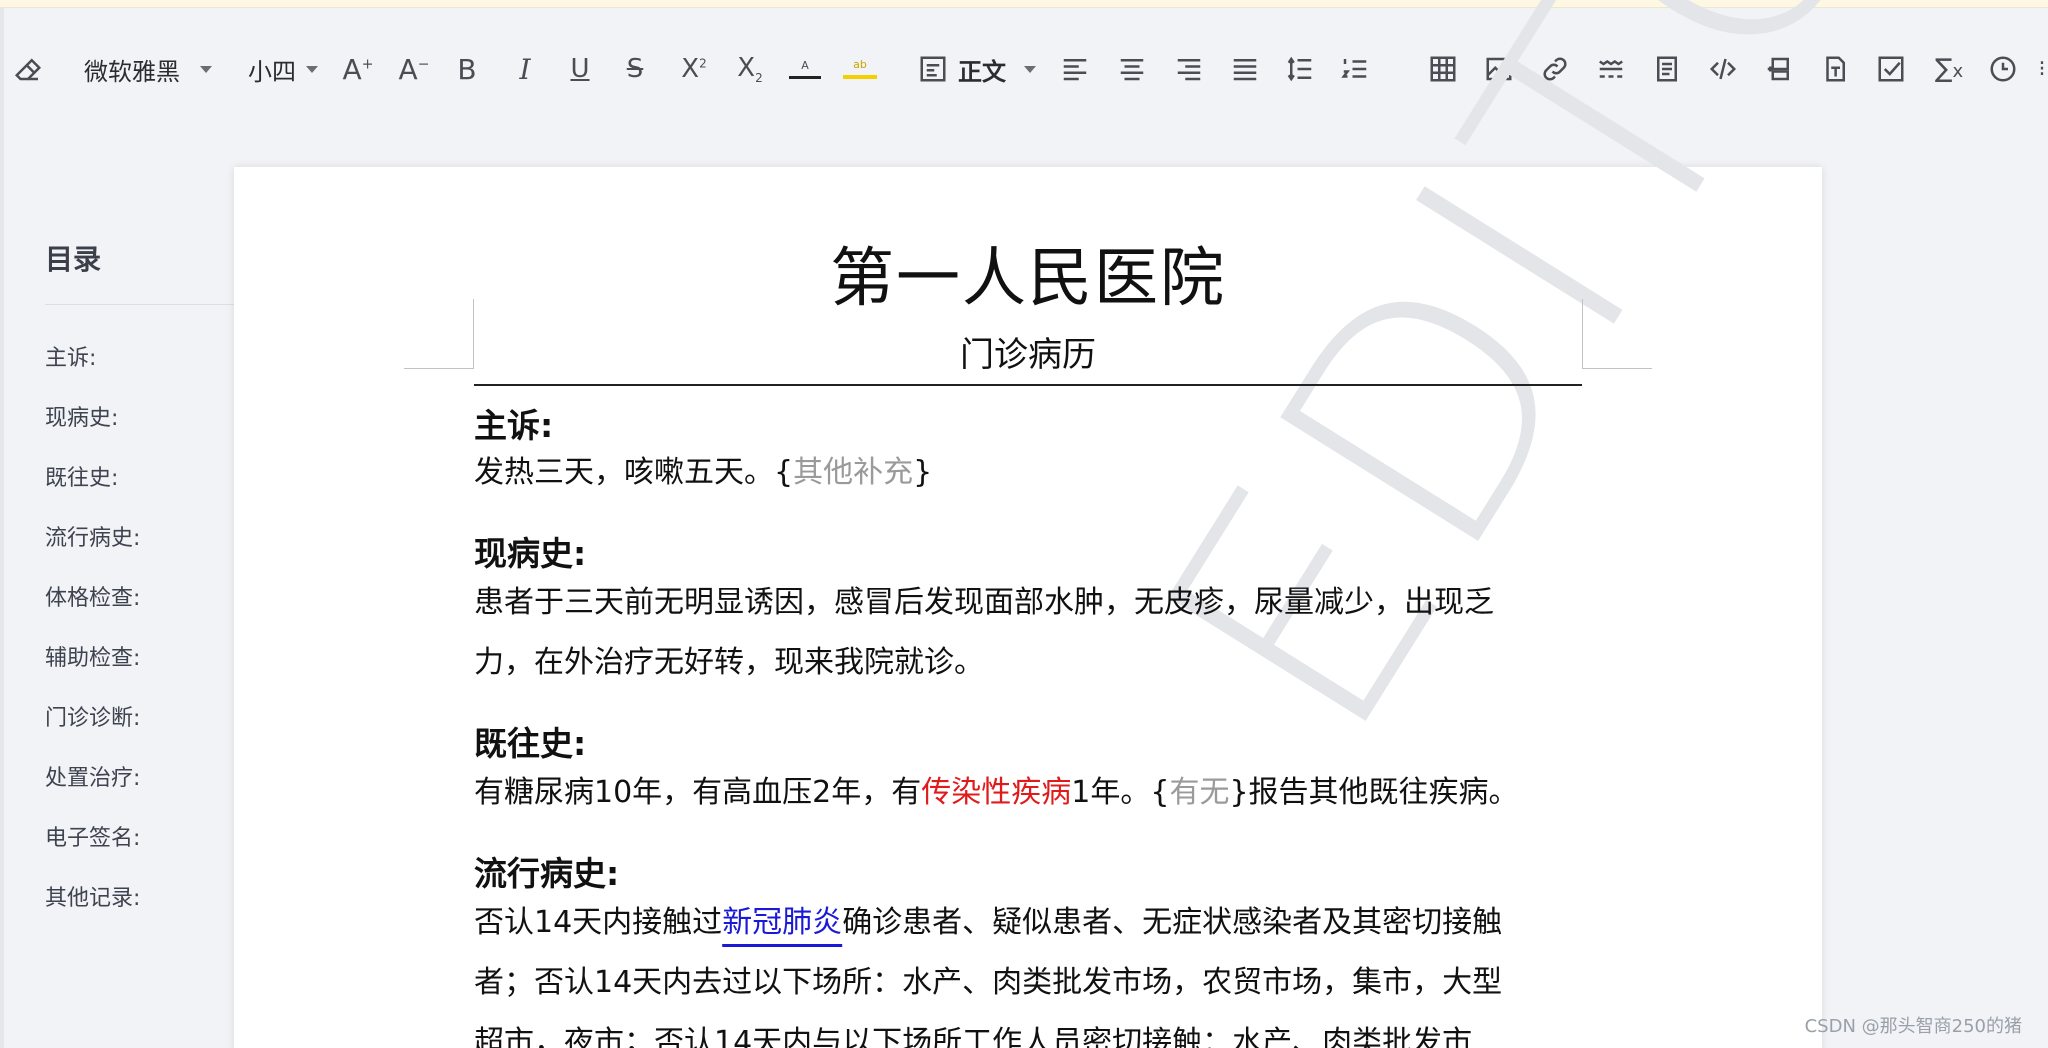  I want to click on toc-item-chief-complaint: 主诉:, so click(70, 356).